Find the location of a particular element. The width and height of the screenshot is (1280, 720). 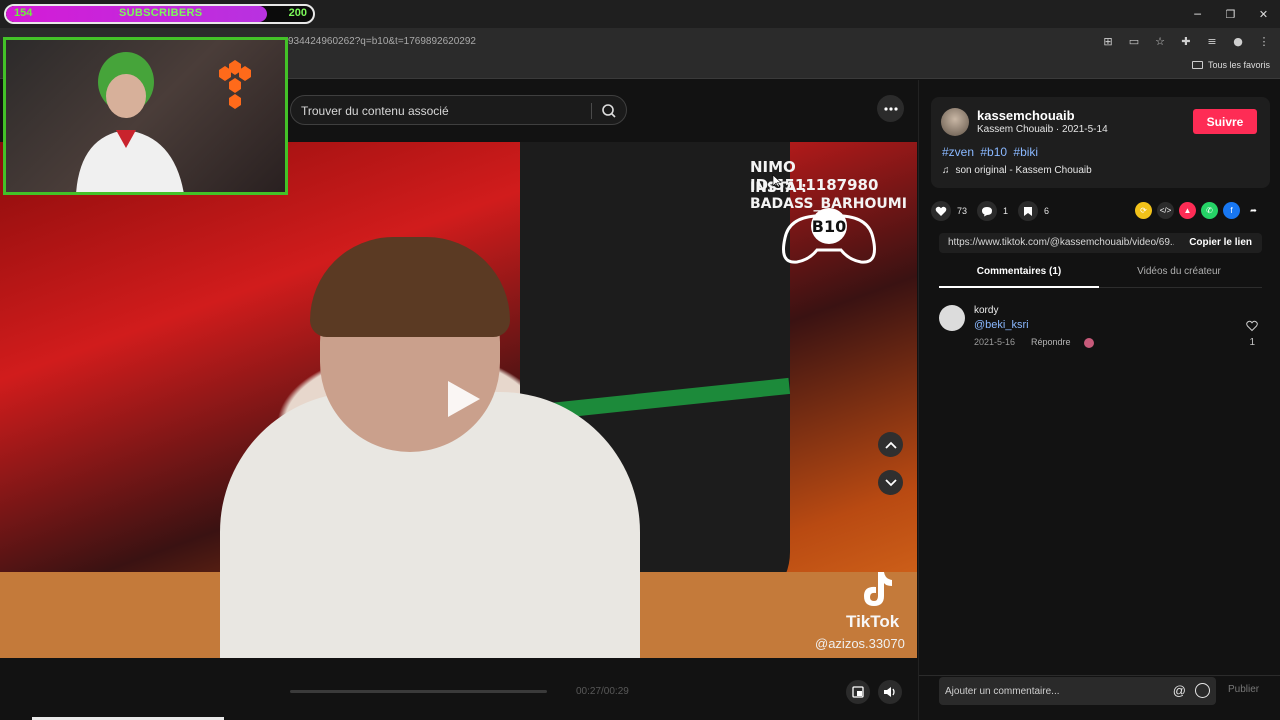

close-button: ✕ is located at coordinates (1263, 14).